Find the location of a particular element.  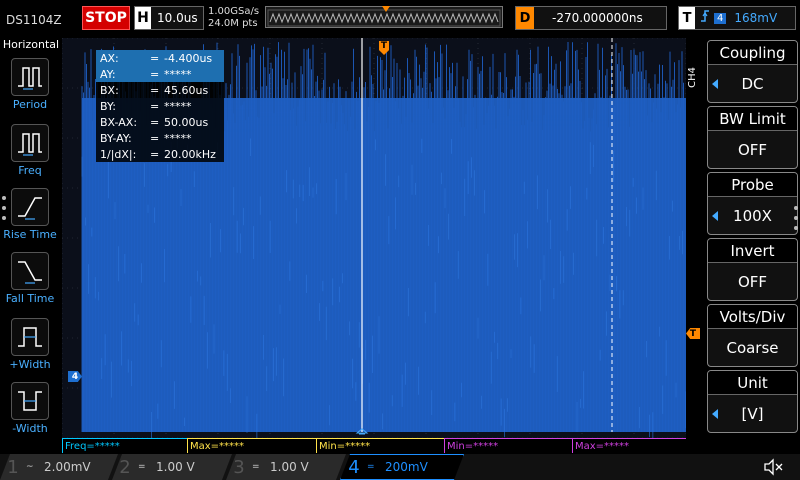

volts-div-button: Volts/Div Coarse is located at coordinates (752, 335).